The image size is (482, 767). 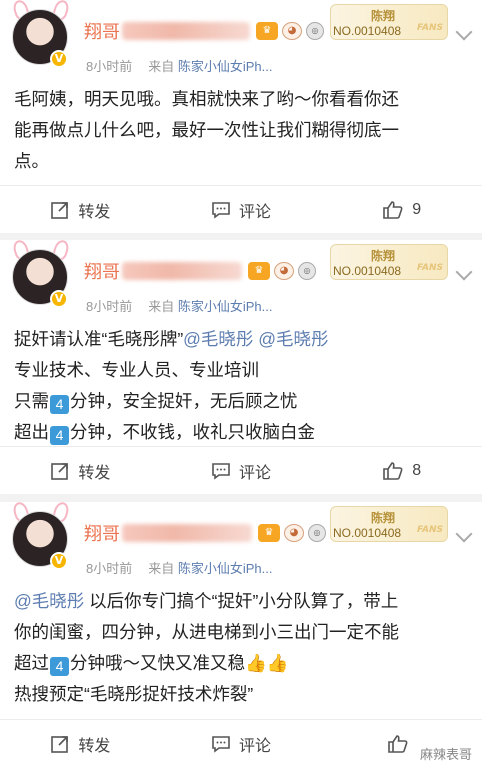 What do you see at coordinates (206, 99) in the screenshot?
I see `content-line: 毛阿姨，明天见哦。真相就快来了哟～你看看你还` at bounding box center [206, 99].